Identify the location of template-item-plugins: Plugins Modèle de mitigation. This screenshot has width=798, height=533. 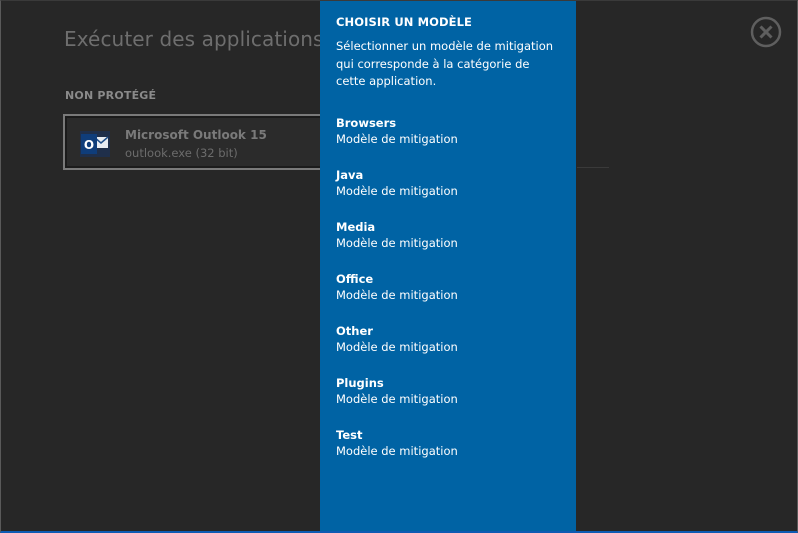
(448, 401).